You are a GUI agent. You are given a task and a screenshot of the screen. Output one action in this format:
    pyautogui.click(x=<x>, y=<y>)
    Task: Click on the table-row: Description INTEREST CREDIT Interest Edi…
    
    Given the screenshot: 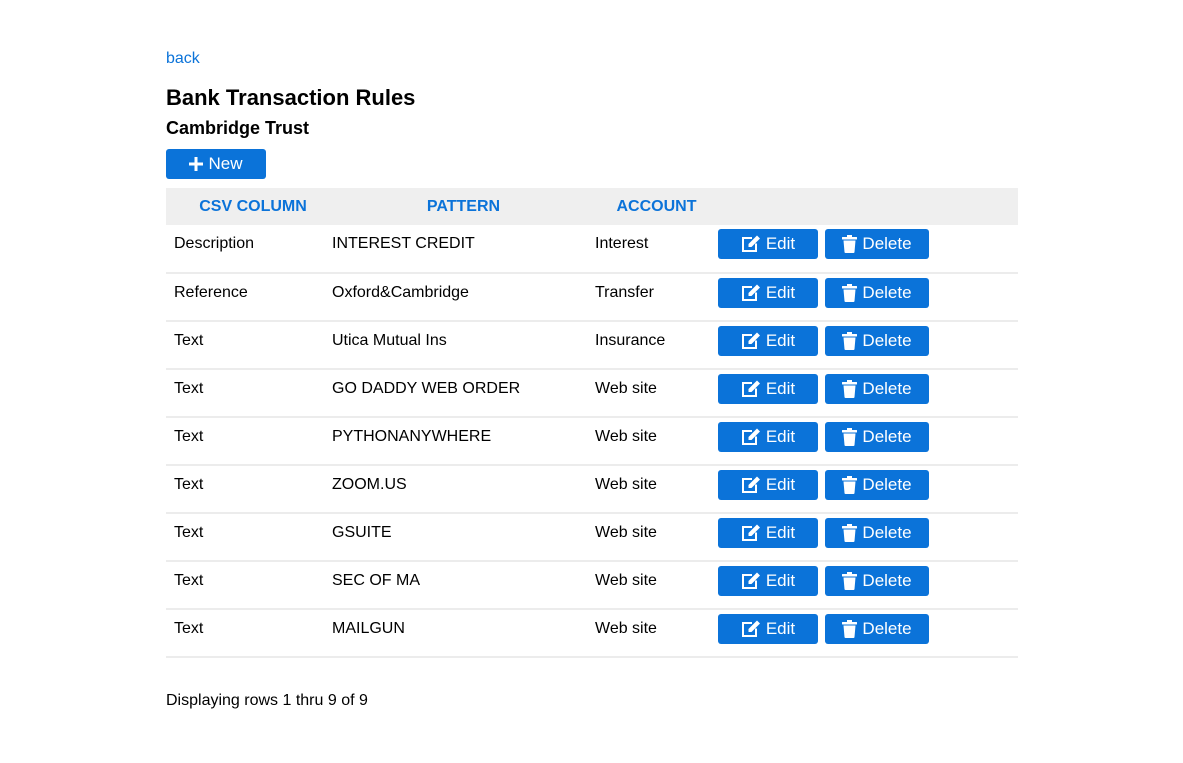 What is the action you would take?
    pyautogui.click(x=592, y=249)
    